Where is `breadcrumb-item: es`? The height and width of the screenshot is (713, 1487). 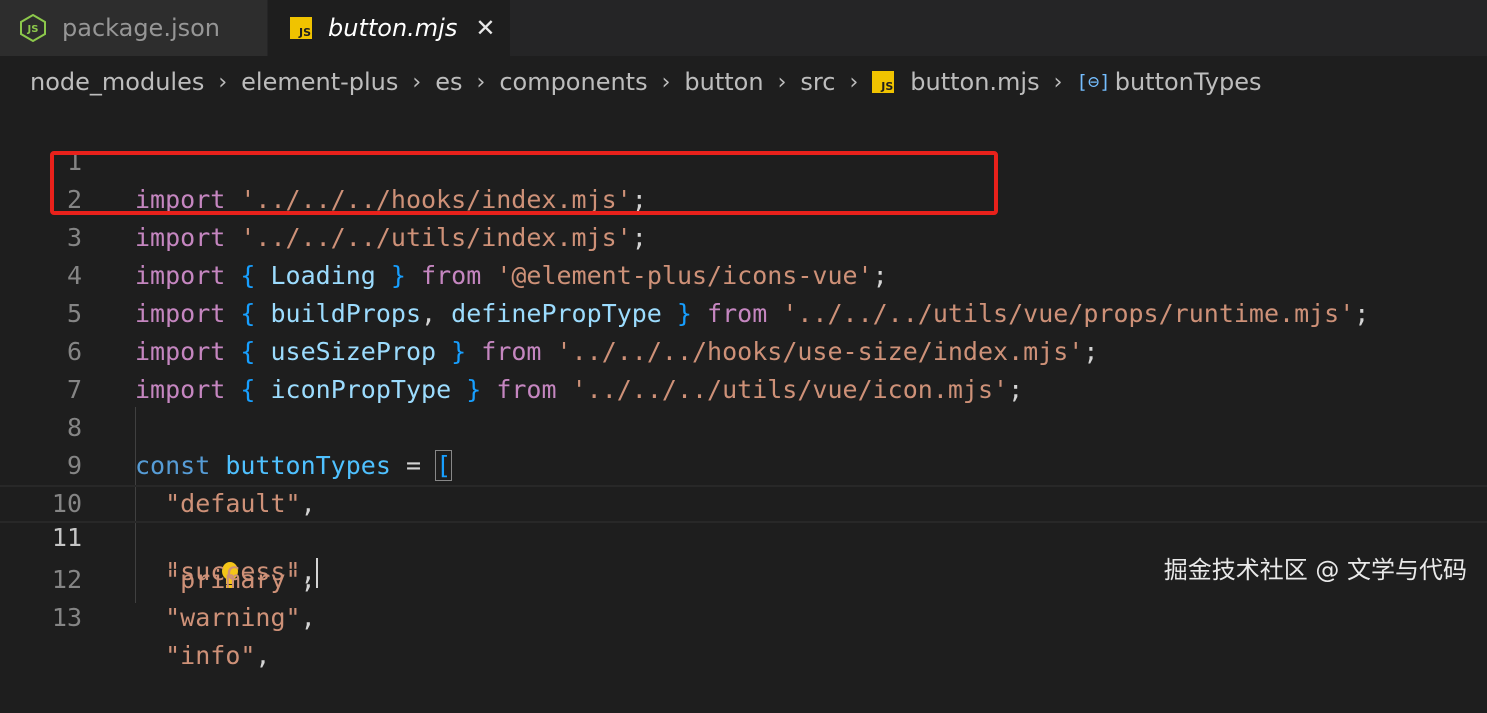 breadcrumb-item: es is located at coordinates (448, 82).